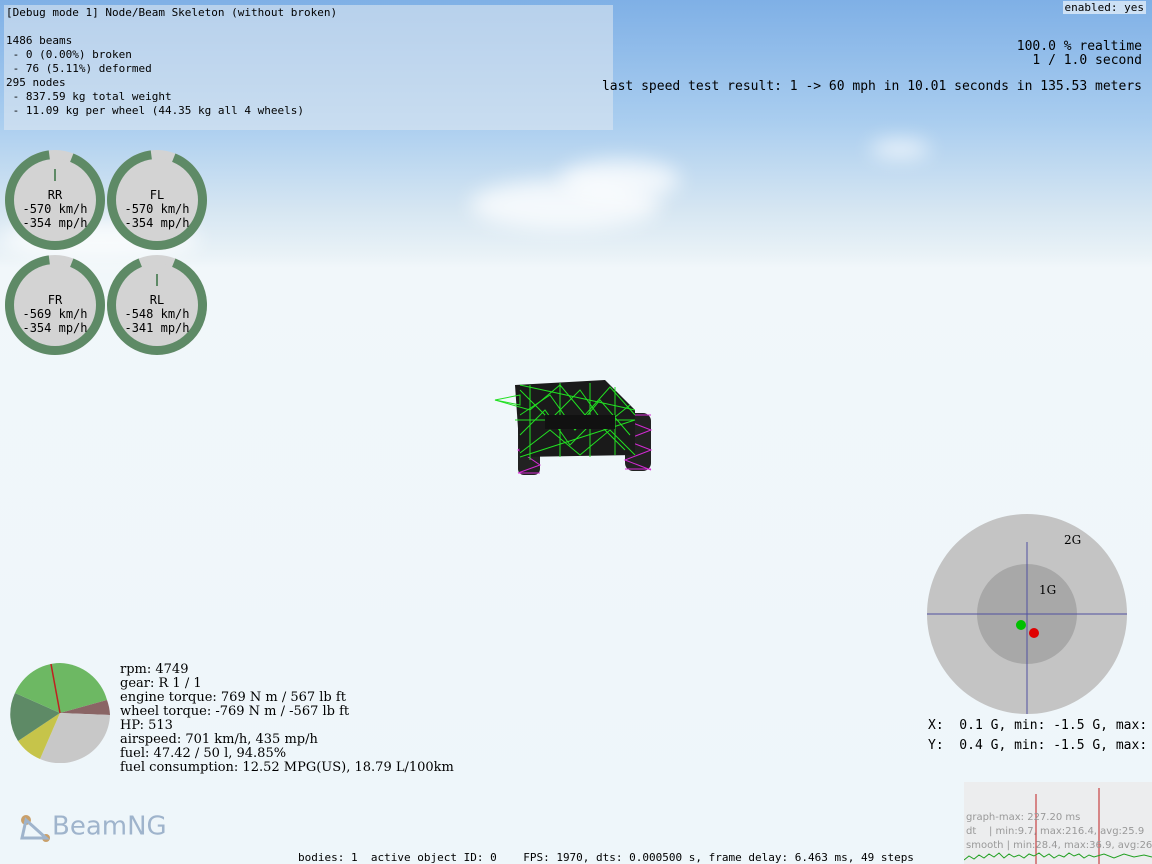 This screenshot has width=1152, height=864. What do you see at coordinates (1104, 7) in the screenshot?
I see `enabled-status: enabled: yes` at bounding box center [1104, 7].